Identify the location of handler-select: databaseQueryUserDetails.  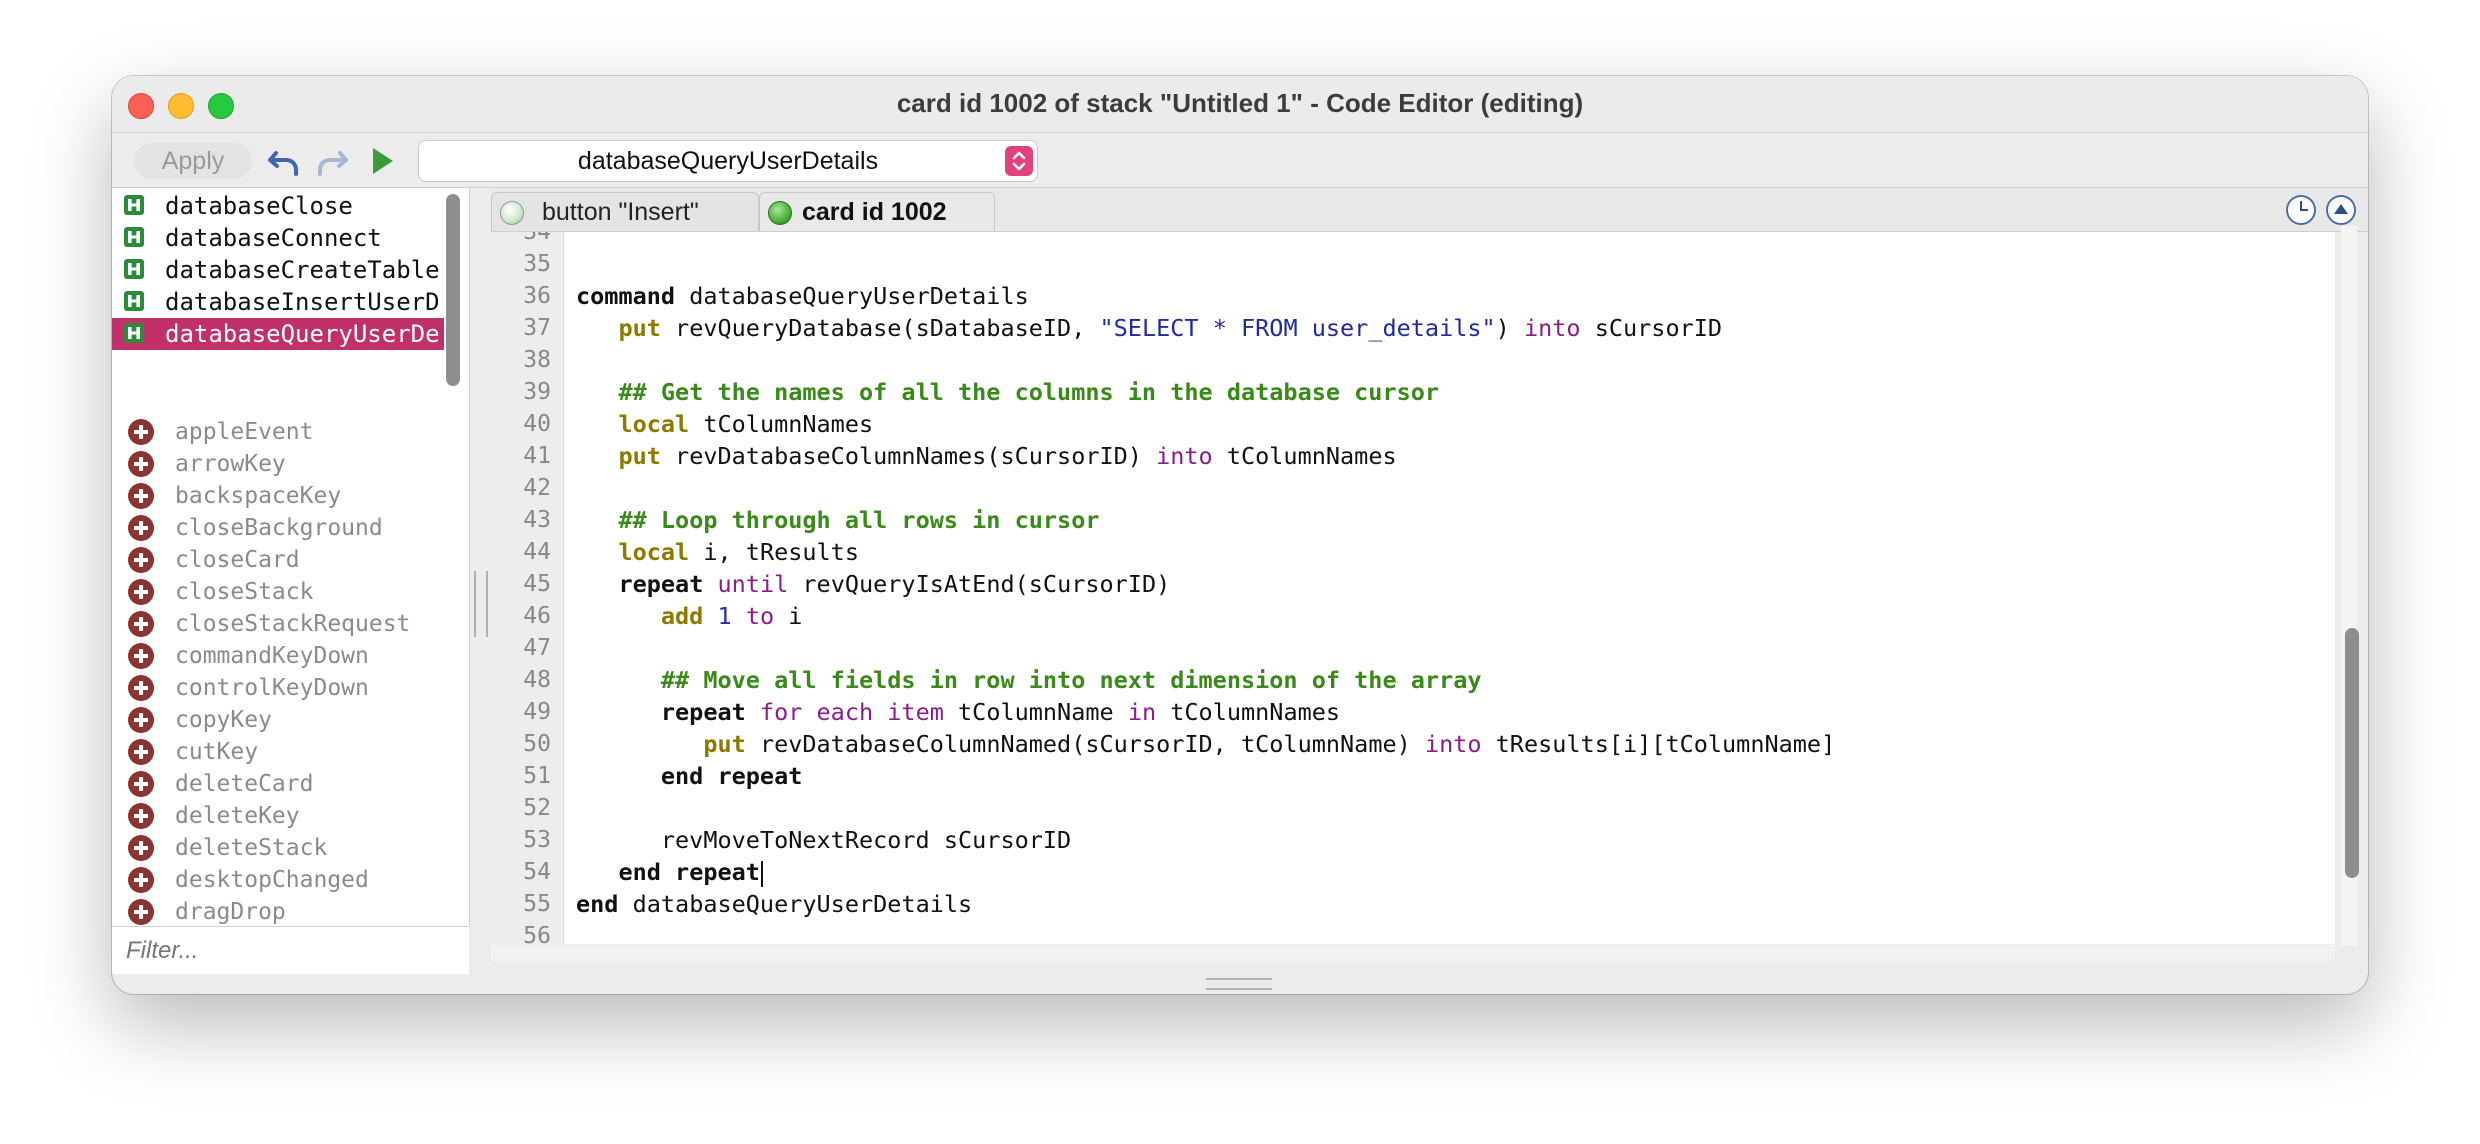
(728, 161).